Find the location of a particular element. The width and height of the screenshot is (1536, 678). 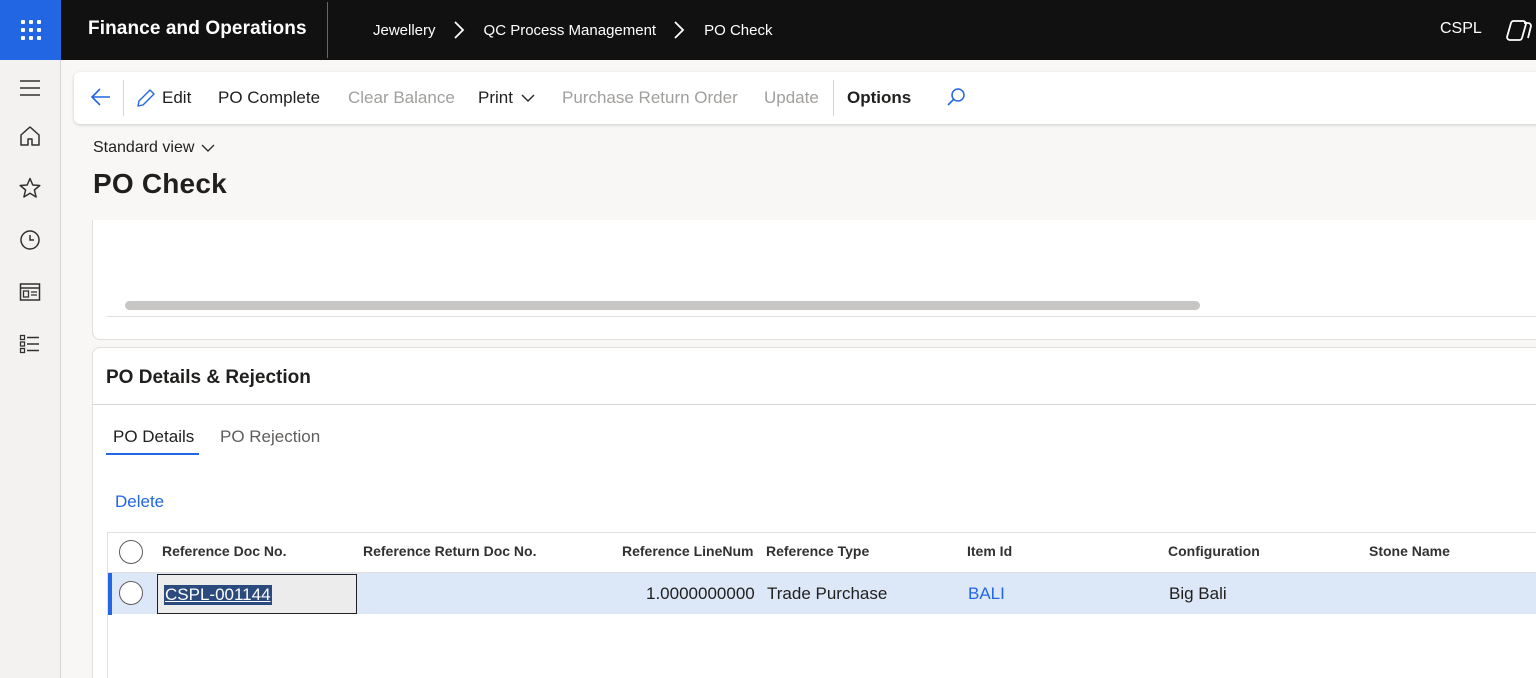

column-header-configuration: Configuration is located at coordinates (1214, 551).